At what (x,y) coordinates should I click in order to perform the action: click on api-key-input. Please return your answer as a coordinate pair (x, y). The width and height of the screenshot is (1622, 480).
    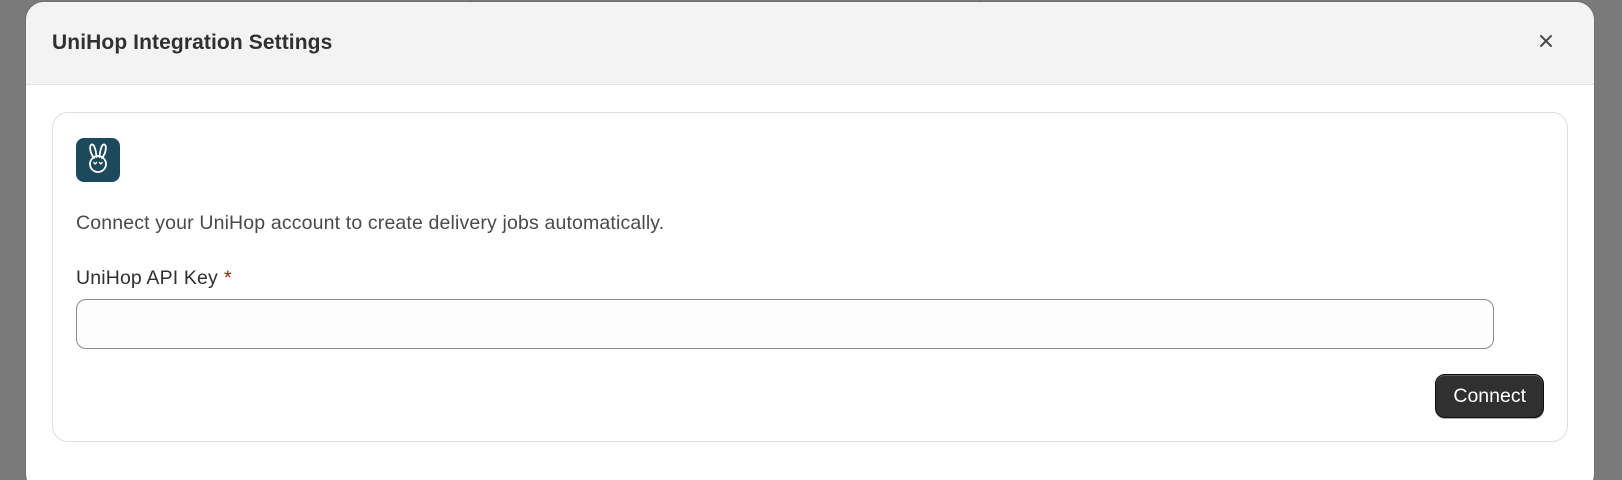
    Looking at the image, I should click on (785, 324).